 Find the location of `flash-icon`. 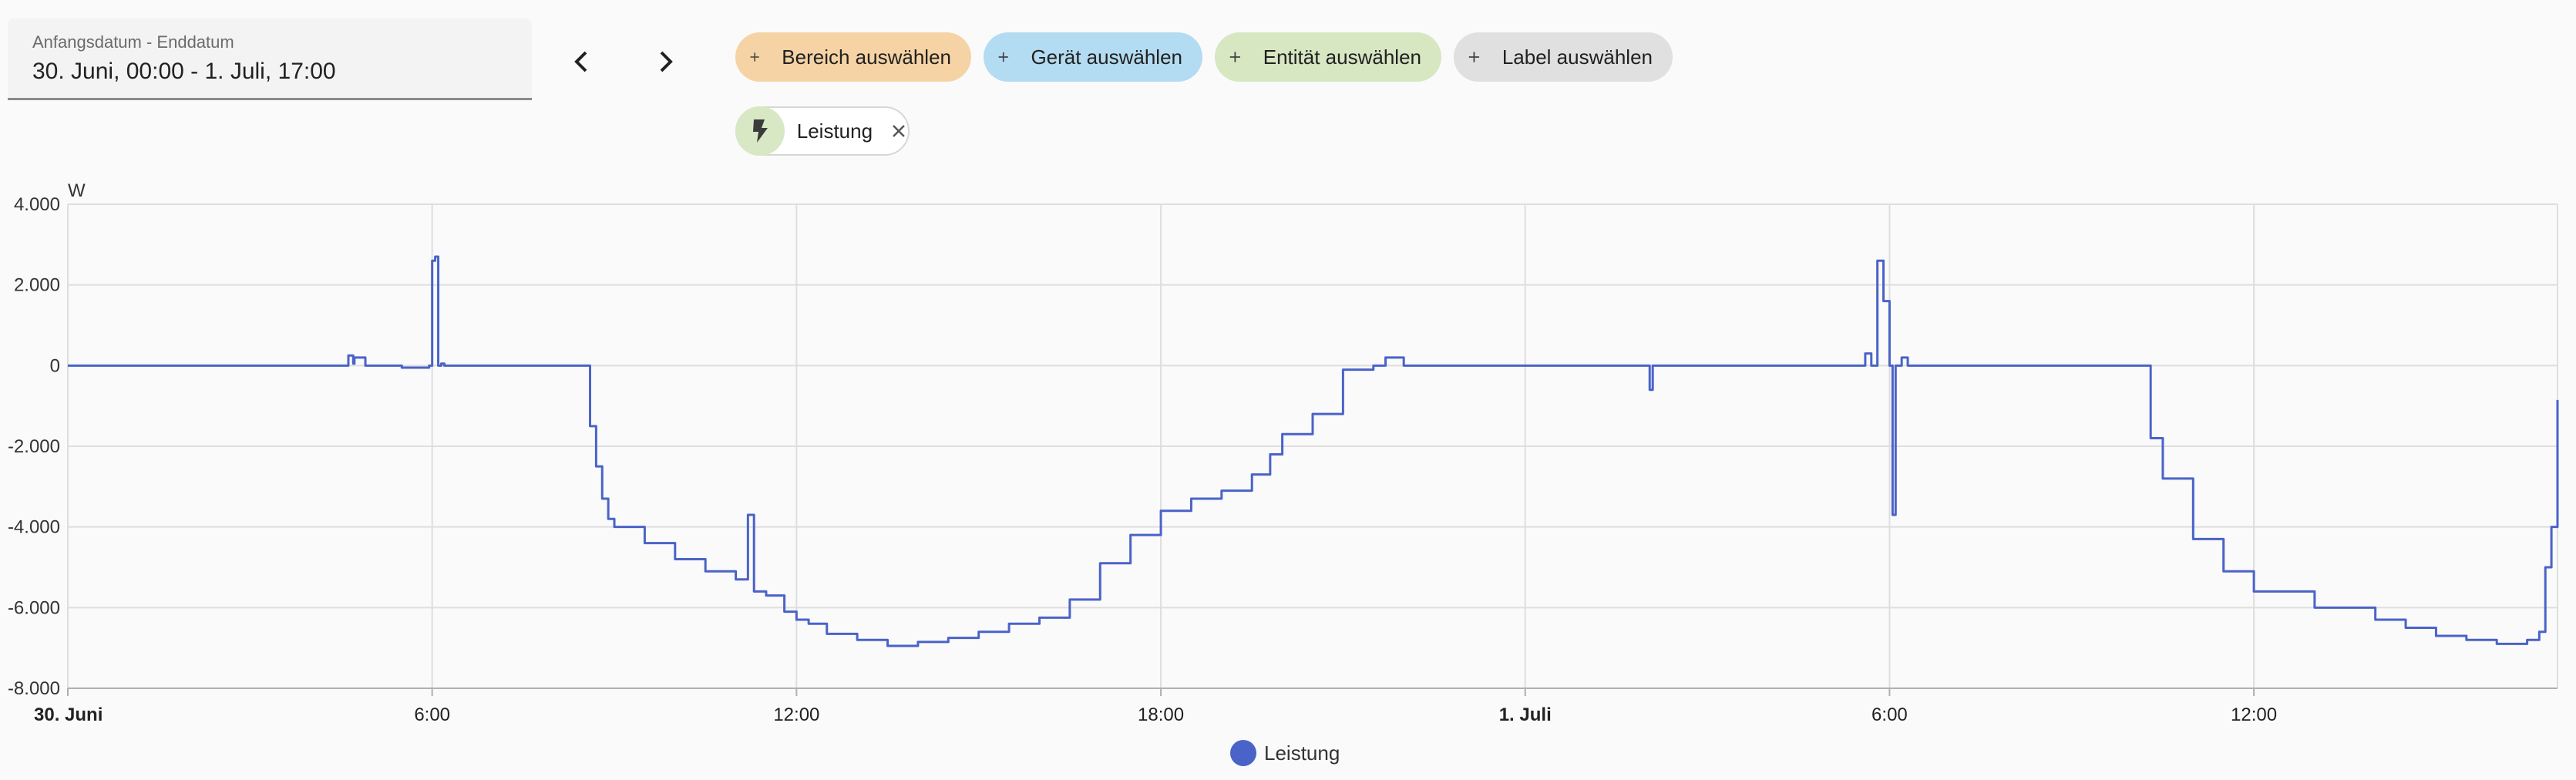

flash-icon is located at coordinates (760, 131).